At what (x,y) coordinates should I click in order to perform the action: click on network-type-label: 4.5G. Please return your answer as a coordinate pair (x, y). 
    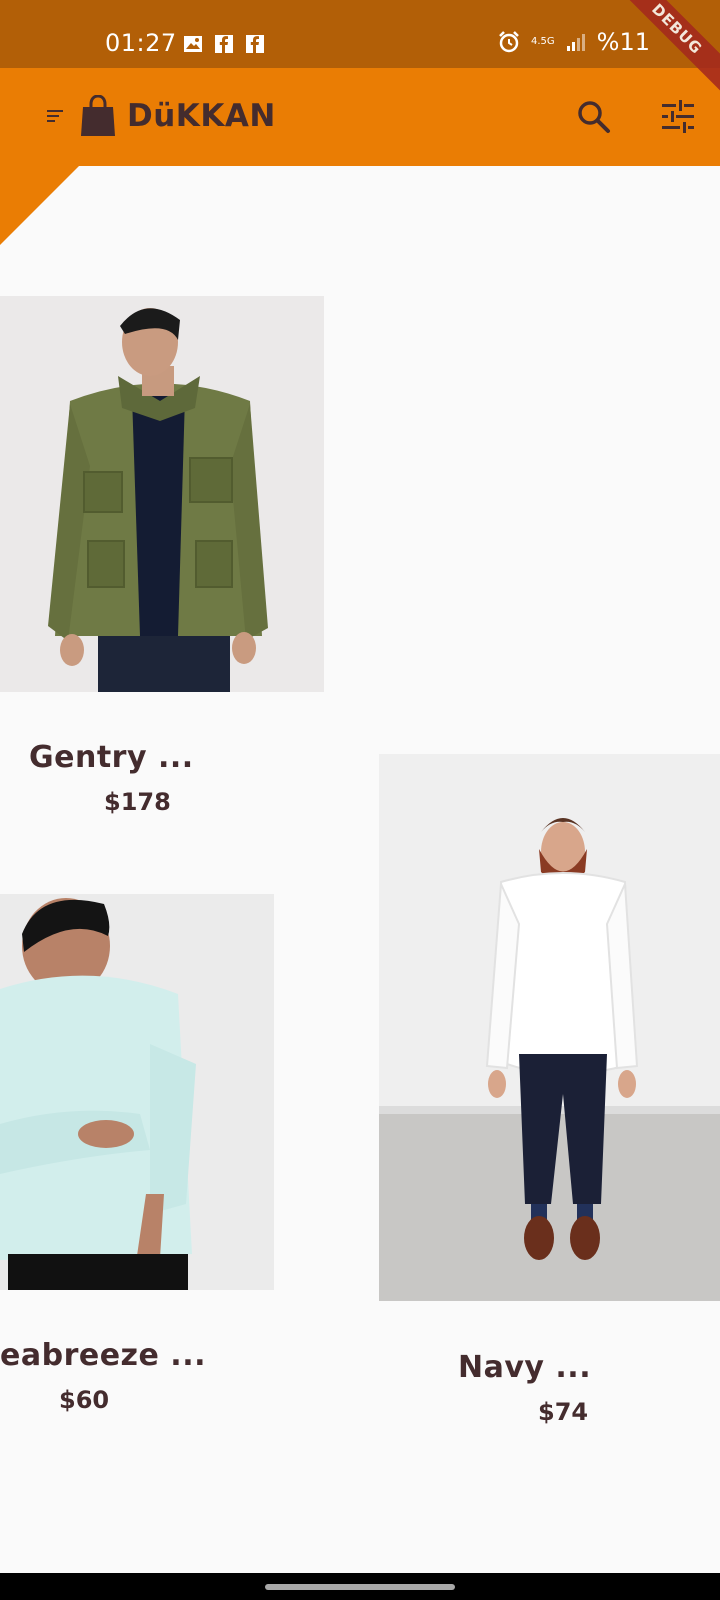
    Looking at the image, I should click on (543, 41).